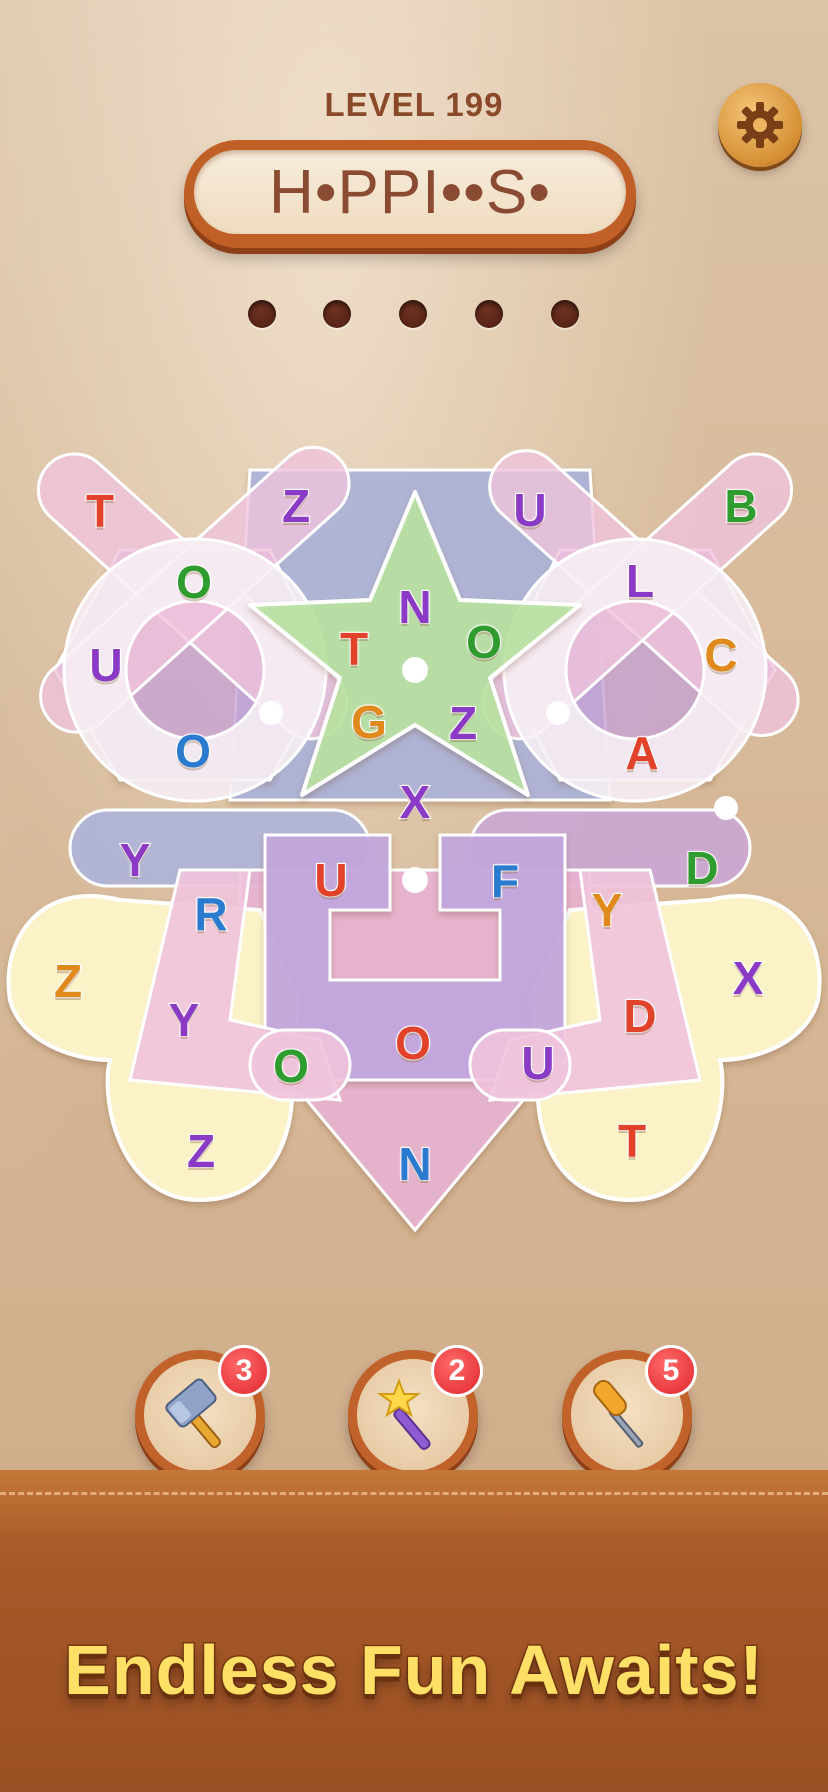  Describe the element at coordinates (414, 1670) in the screenshot. I see `tagline: Endless Fun Awaits!` at that location.